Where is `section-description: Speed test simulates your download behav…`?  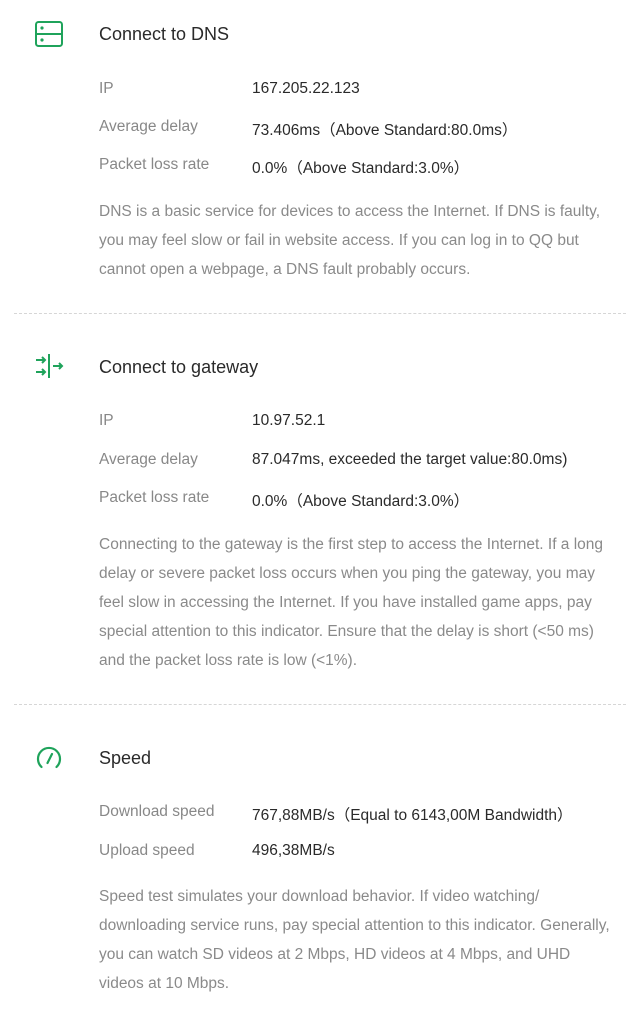
section-description: Speed test simulates your download behav… is located at coordinates (354, 940).